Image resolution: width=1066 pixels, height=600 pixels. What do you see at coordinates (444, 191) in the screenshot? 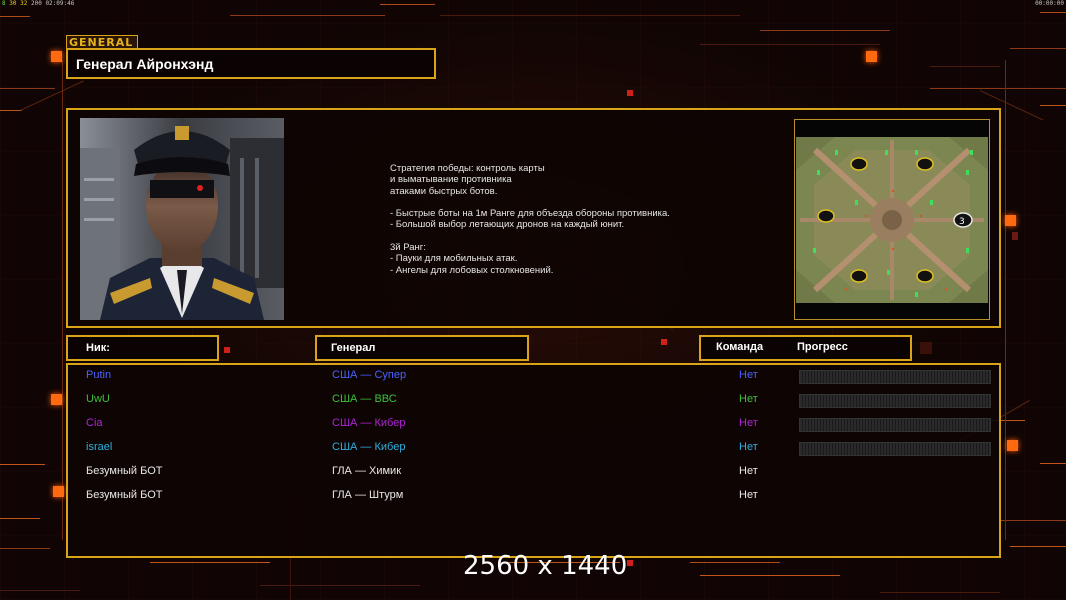
I see `description-line: атаками быстрых ботов.` at bounding box center [444, 191].